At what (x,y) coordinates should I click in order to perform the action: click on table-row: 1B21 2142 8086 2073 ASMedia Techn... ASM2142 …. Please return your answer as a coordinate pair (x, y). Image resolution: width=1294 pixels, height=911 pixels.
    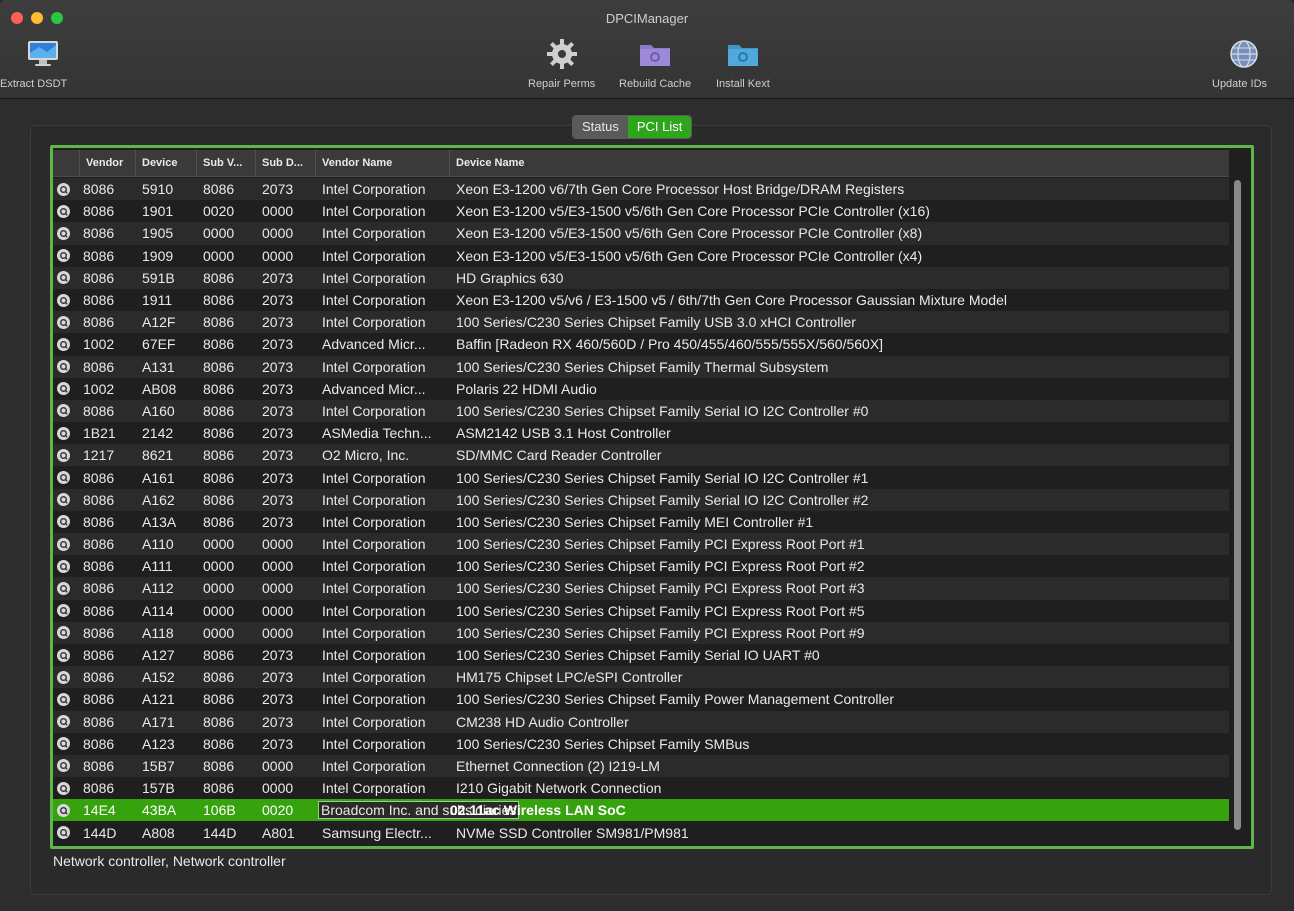
    Looking at the image, I should click on (641, 433).